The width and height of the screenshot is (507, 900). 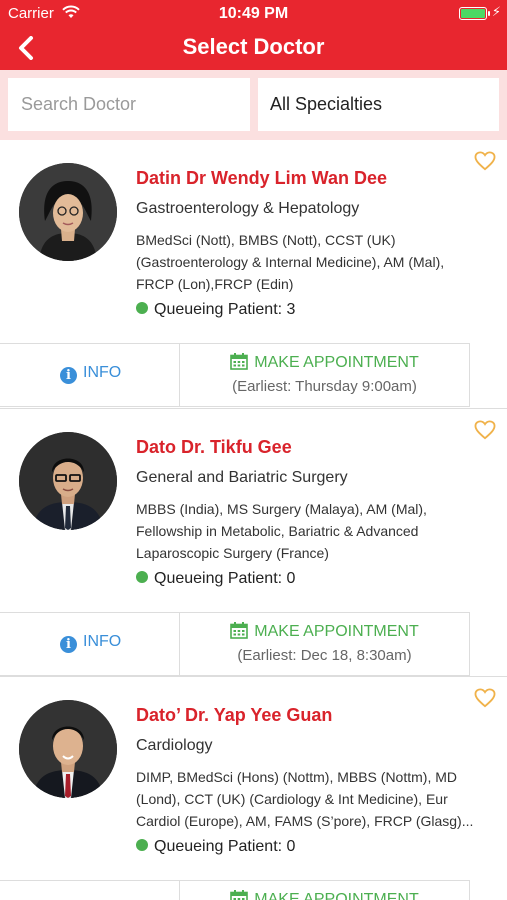 I want to click on make-appointment-button: MAKE APPOINTMENT, so click(x=324, y=890).